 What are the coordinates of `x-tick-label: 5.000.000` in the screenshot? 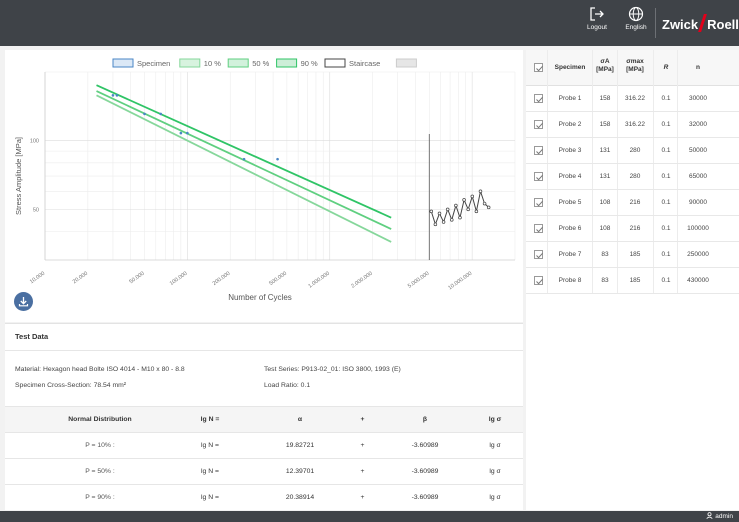 It's located at (418, 280).